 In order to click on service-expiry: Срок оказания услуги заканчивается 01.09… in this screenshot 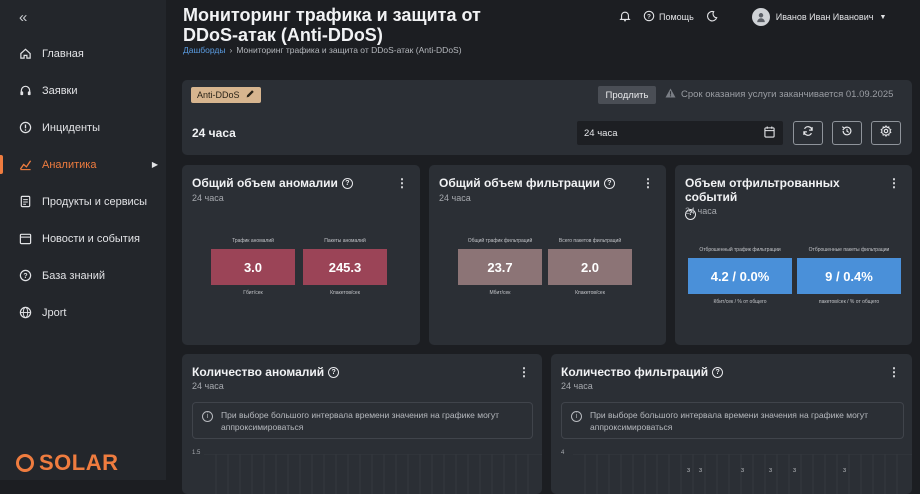, I will do `click(779, 94)`.